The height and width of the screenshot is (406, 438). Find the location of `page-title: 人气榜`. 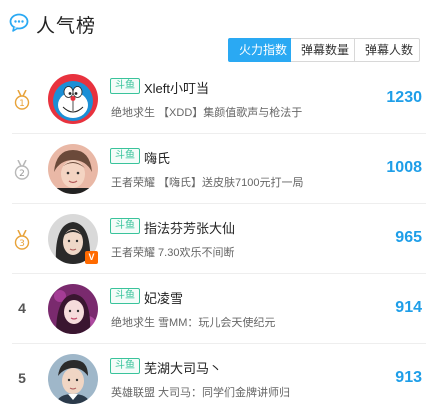

page-title: 人气榜 is located at coordinates (66, 26).